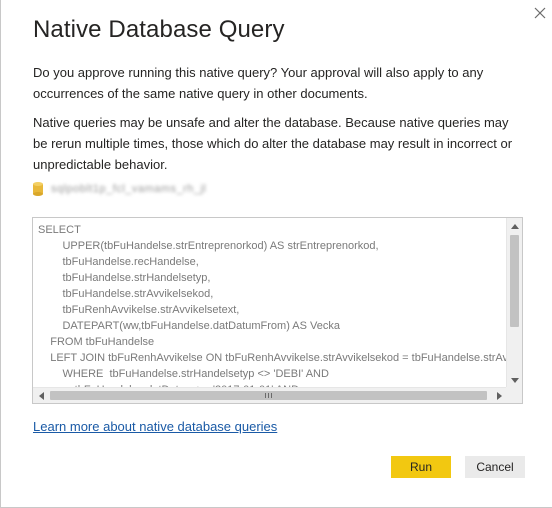 The image size is (552, 508). Describe the element at coordinates (124, 278) in the screenshot. I see `query-line: tbFuHandelse.strHandelsetyp,` at that location.